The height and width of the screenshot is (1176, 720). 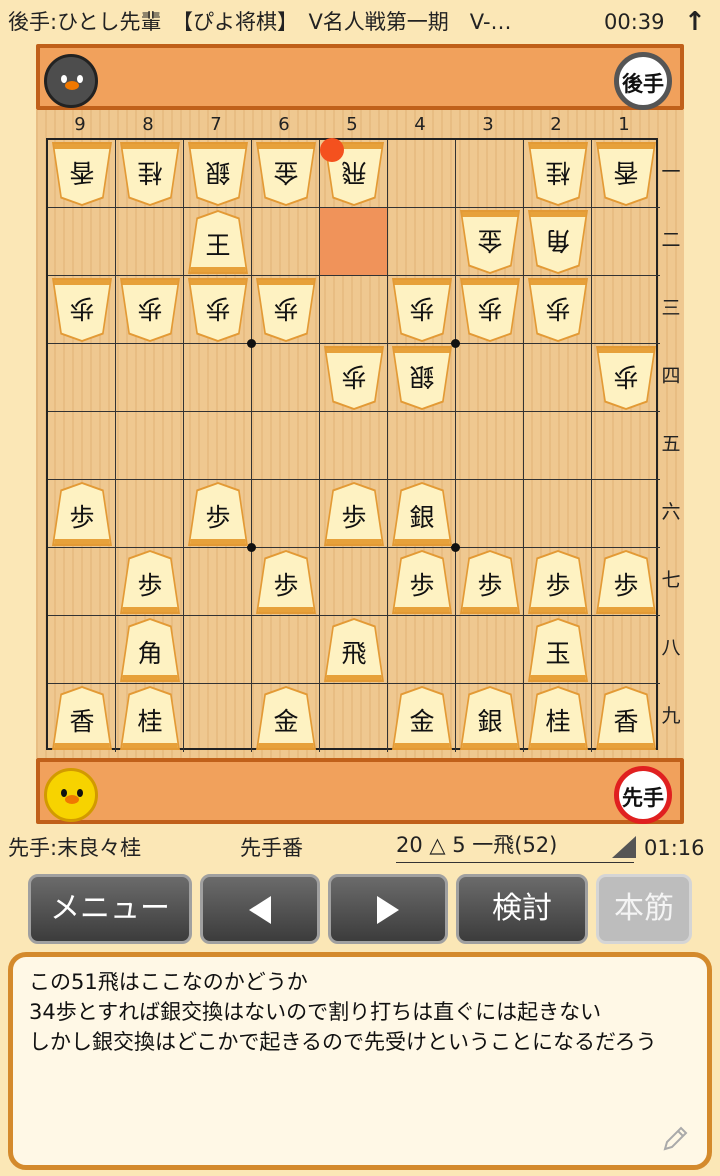 What do you see at coordinates (671, 172) in the screenshot?
I see `rank-label: 一` at bounding box center [671, 172].